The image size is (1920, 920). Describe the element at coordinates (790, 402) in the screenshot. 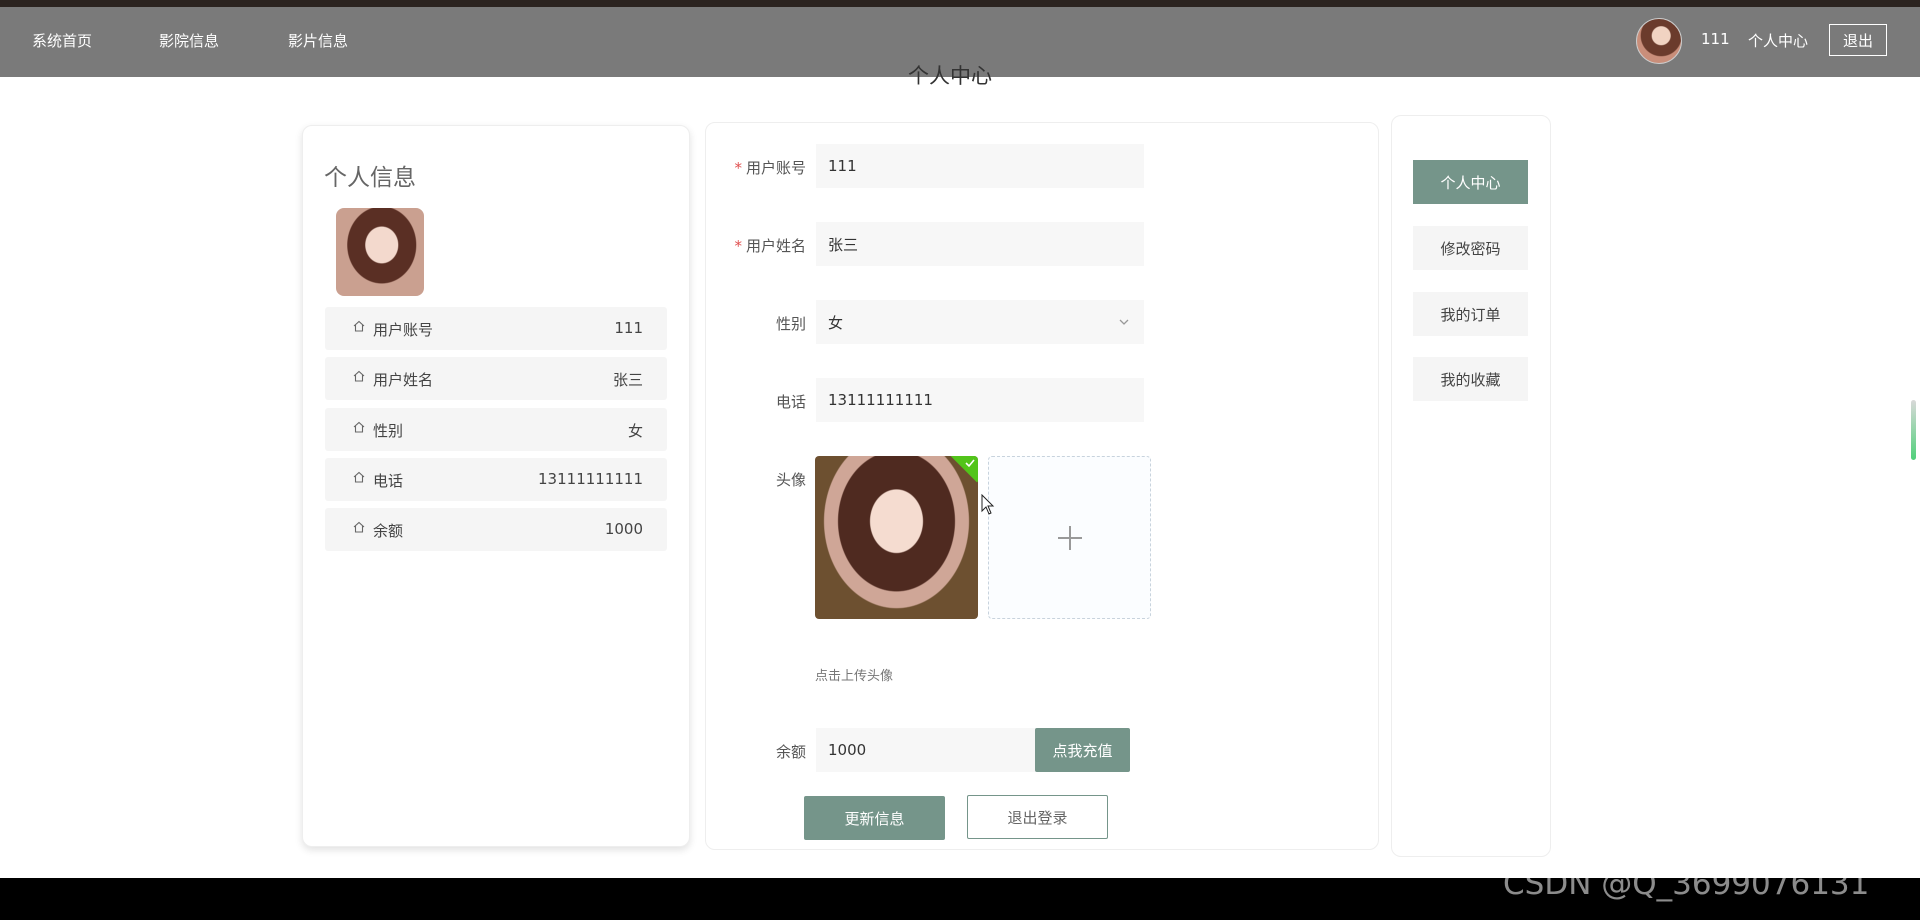

I see `phone-label: 电话` at that location.